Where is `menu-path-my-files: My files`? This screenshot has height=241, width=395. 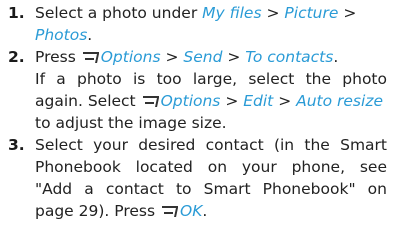
menu-path-my-files: My files is located at coordinates (232, 13).